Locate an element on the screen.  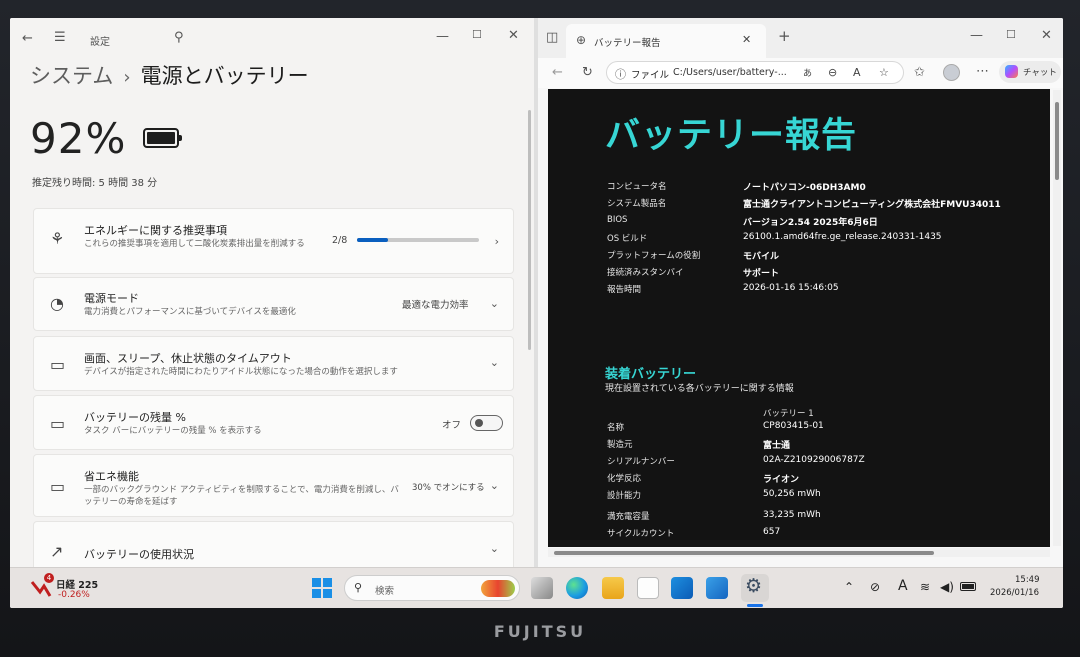
toggle-state-label: オフ is located at coordinates (452, 425).